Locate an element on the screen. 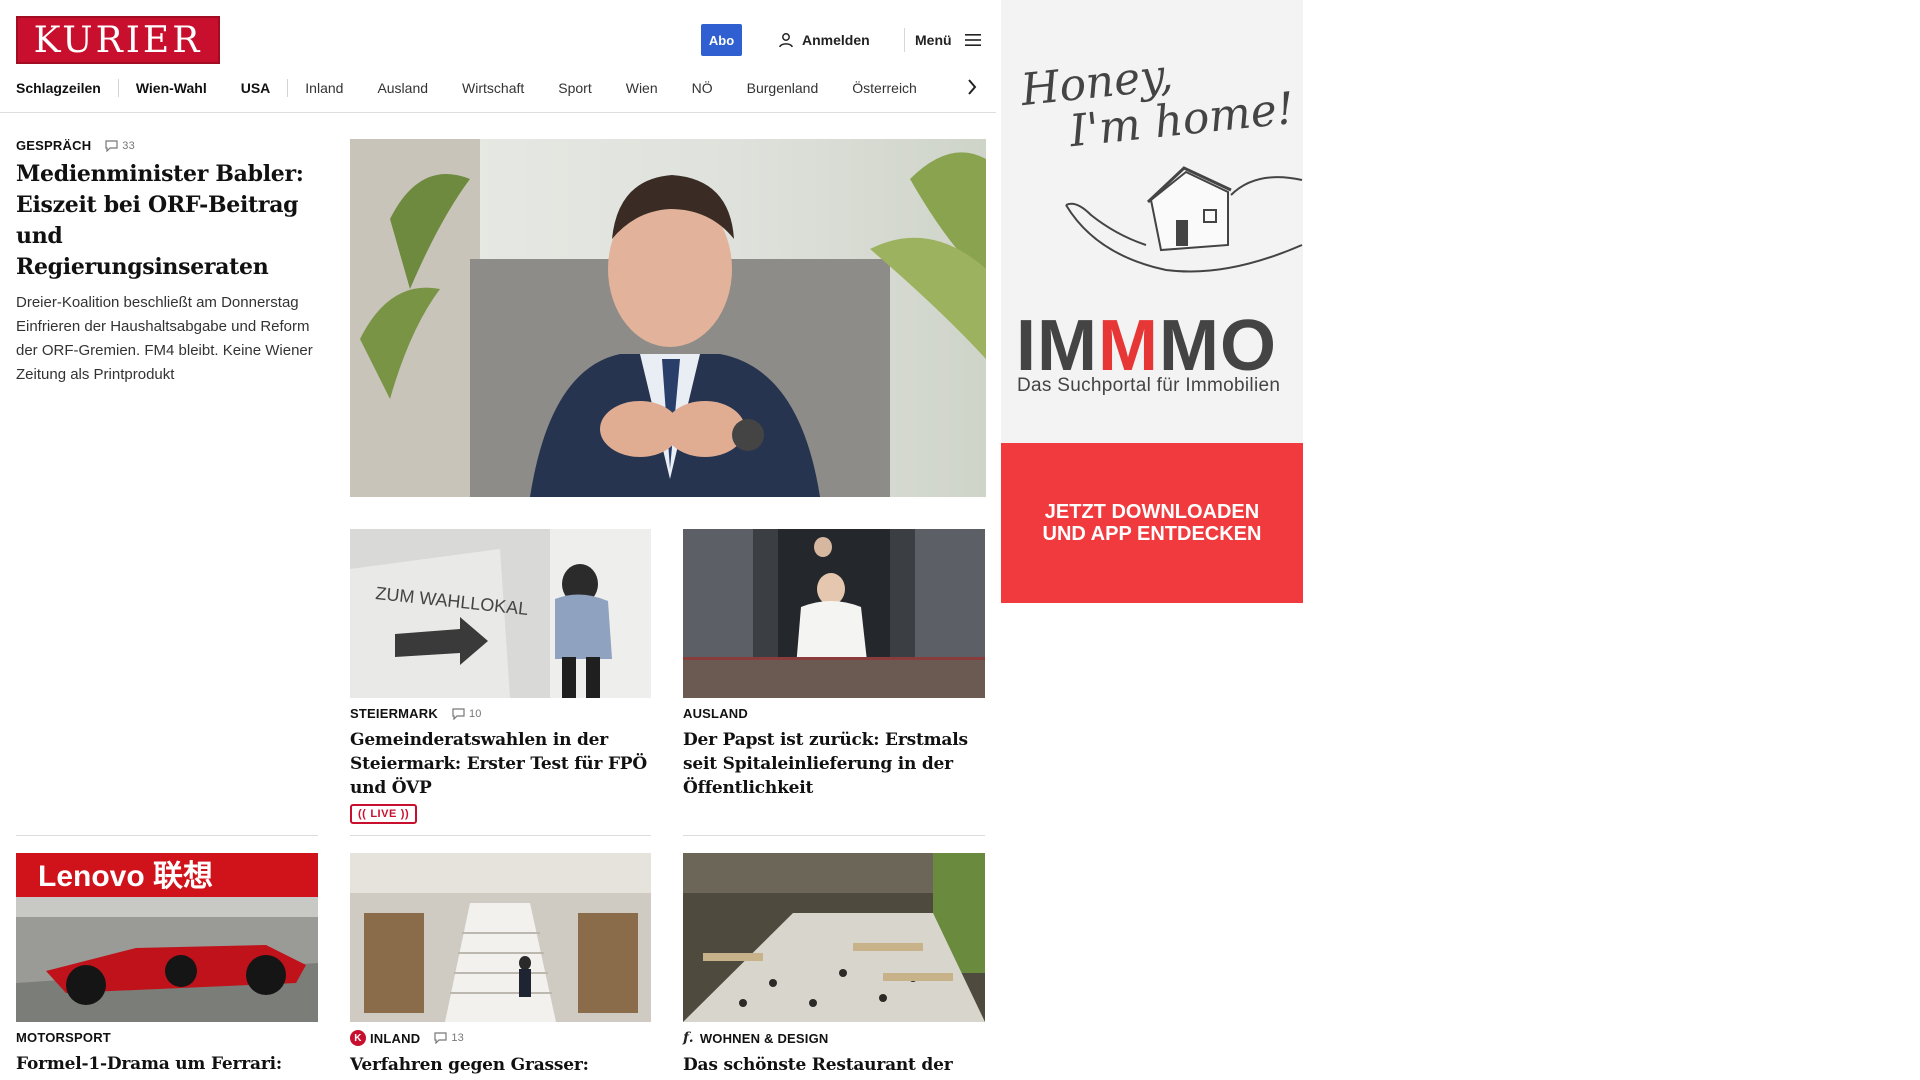 The height and width of the screenshot is (1080, 1920). kicker-label: INLAND is located at coordinates (395, 1038).